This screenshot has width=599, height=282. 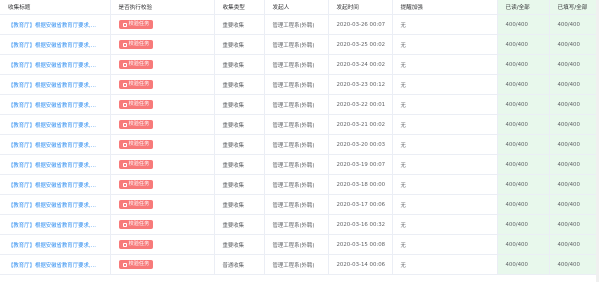 I want to click on row-time: 2020-03-15 00:08, so click(x=360, y=244).